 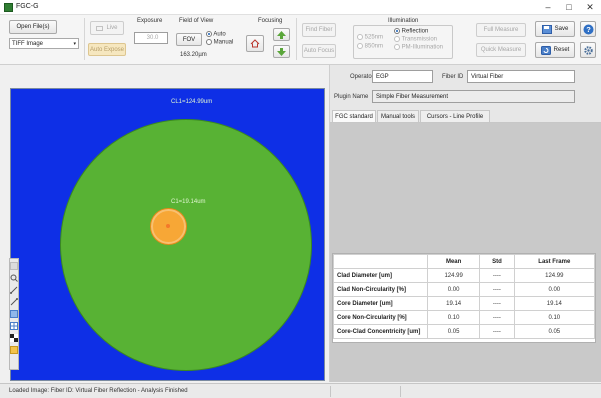 What do you see at coordinates (380, 289) in the screenshot?
I see `row-label: Clad Non-Circularity [%]` at bounding box center [380, 289].